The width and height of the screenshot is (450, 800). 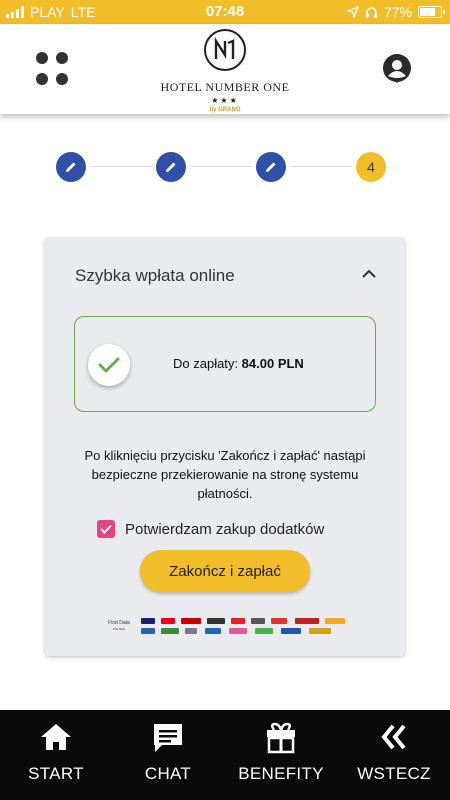 I want to click on chat-icon, so click(x=168, y=738).